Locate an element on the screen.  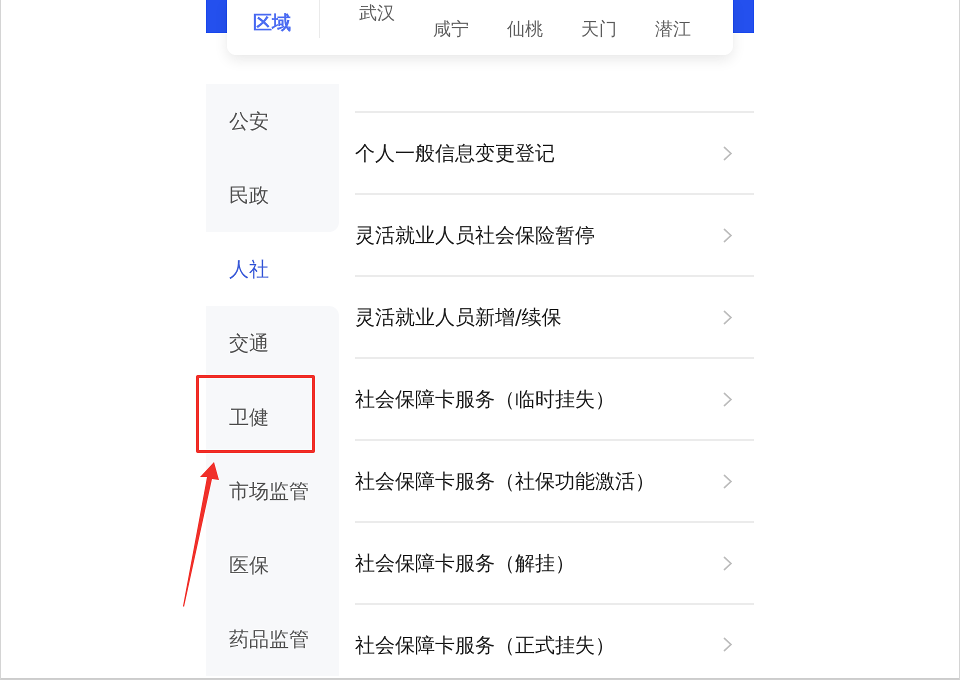
sidebar-item: 民政 is located at coordinates (272, 195).